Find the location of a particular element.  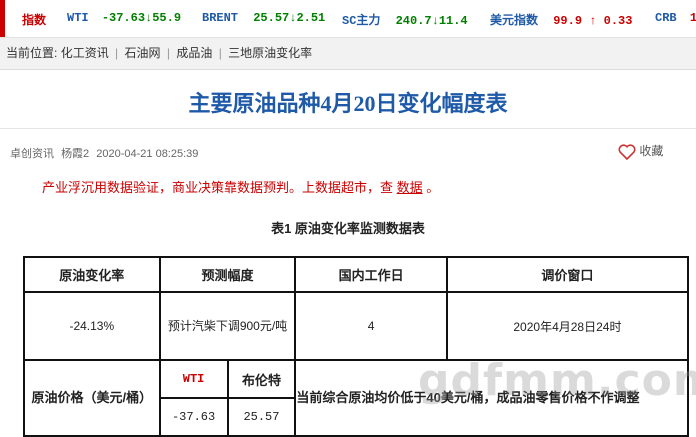

ticker-item-crb: CRB 1 is located at coordinates (675, 18).